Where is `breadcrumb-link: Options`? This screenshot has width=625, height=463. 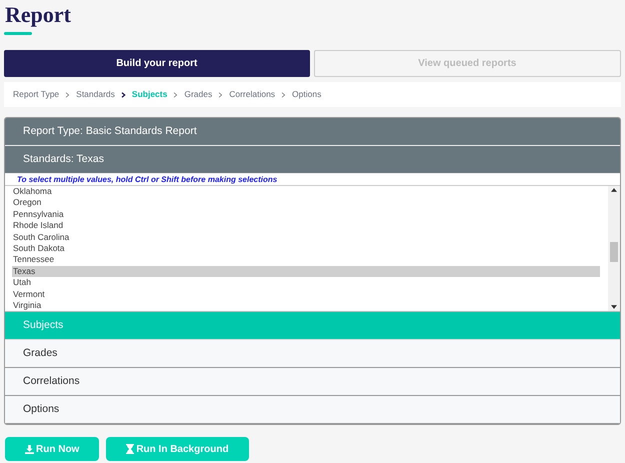 breadcrumb-link: Options is located at coordinates (307, 94).